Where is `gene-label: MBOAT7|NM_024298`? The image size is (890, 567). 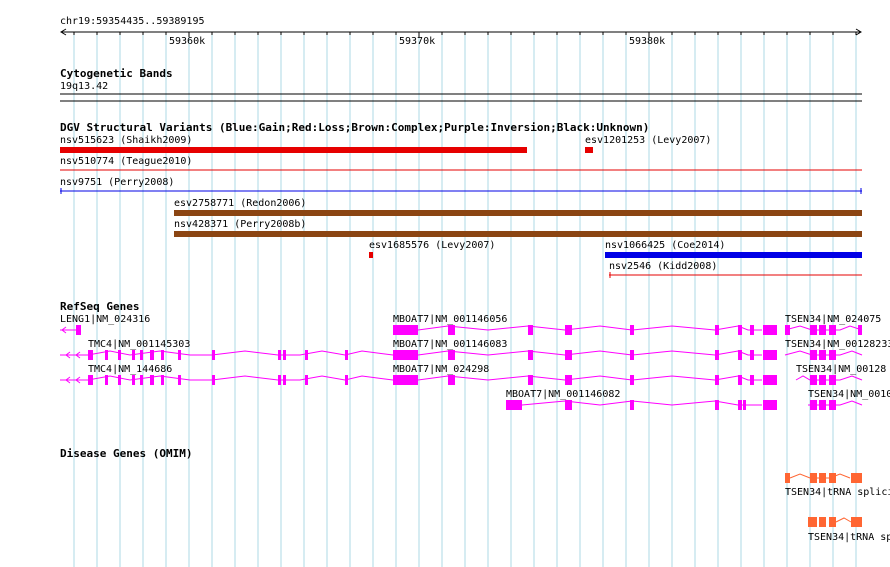
gene-label: MBOAT7|NM_024298 is located at coordinates (441, 369).